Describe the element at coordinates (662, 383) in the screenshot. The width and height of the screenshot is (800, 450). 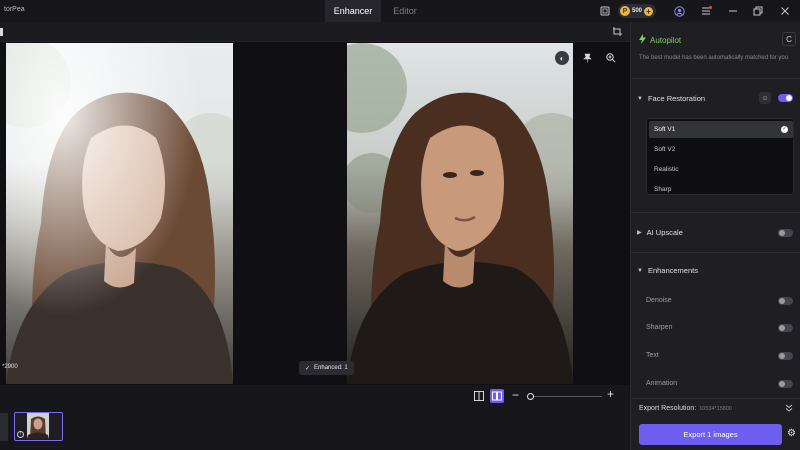
I see `animation-label: Animation` at that location.